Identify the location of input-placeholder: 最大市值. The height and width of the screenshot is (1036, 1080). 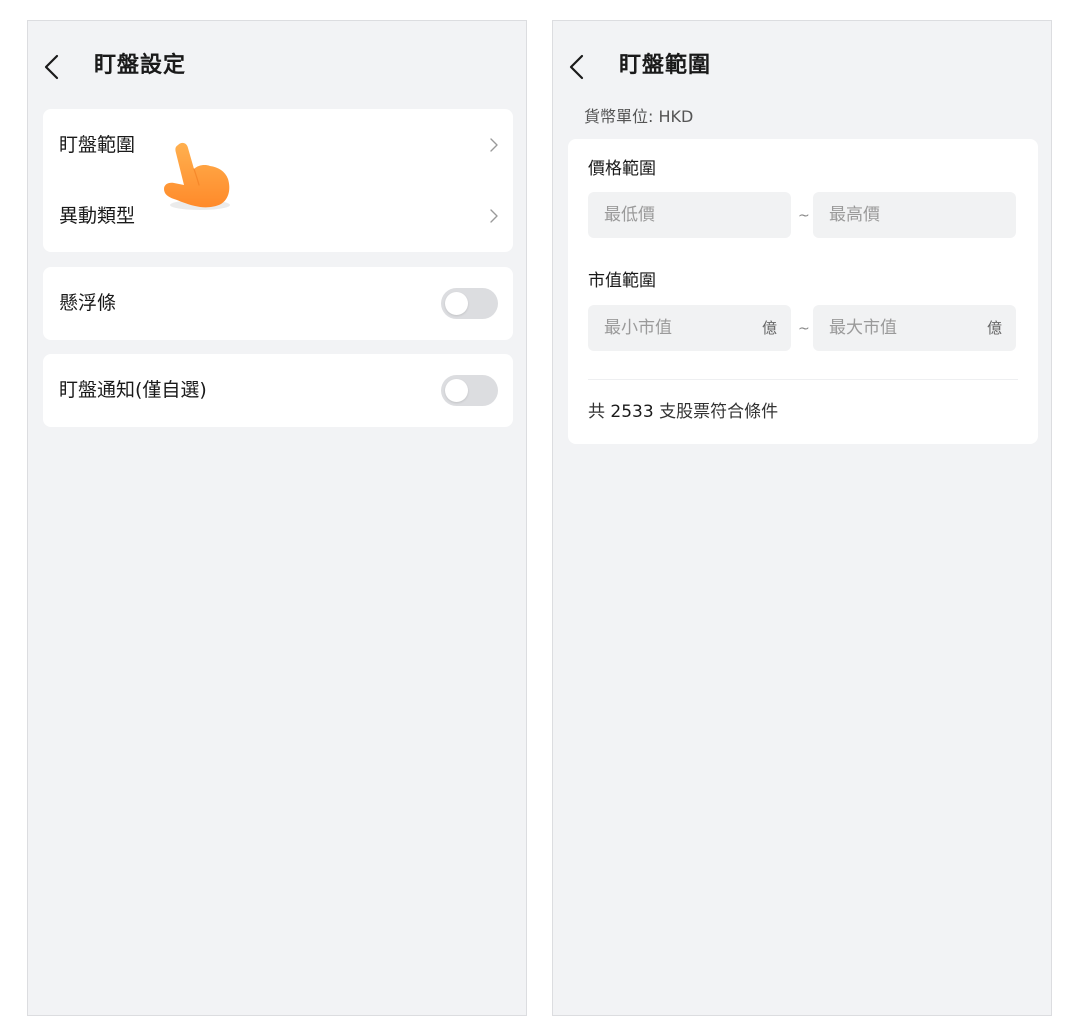
(863, 328).